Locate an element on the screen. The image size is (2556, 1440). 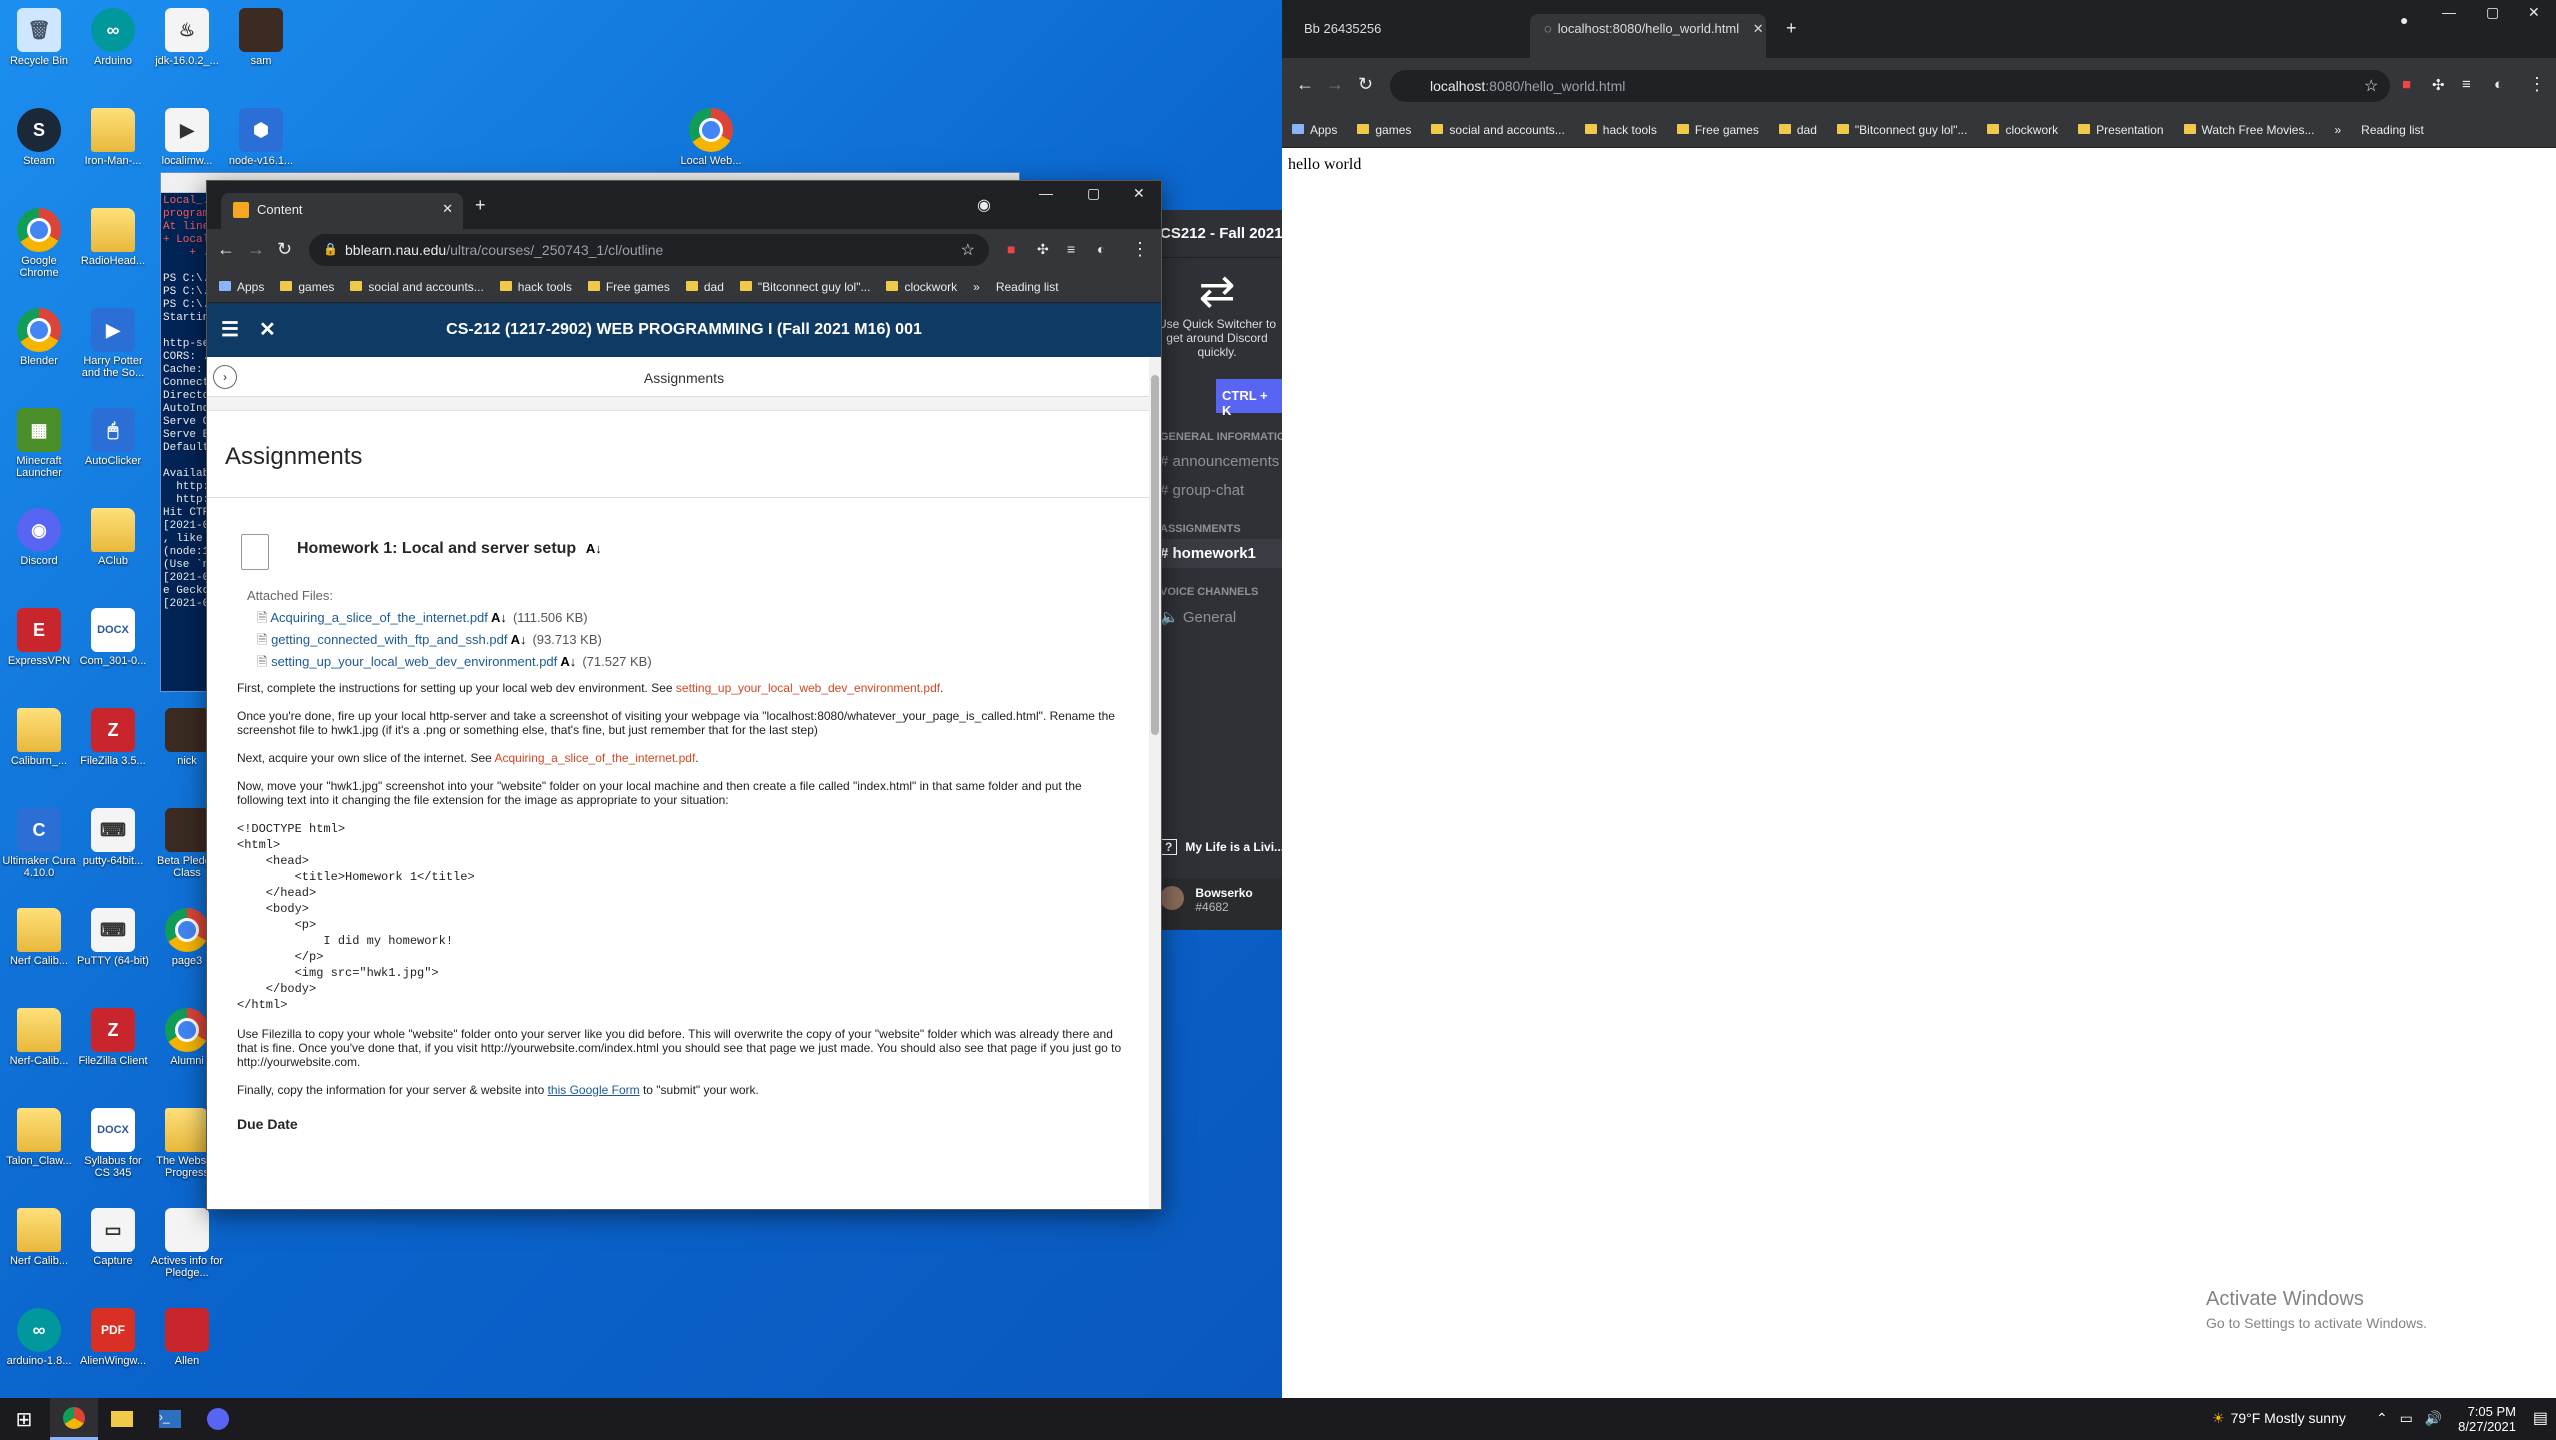
notification-icon: ▤ is located at coordinates (2540, 1418).